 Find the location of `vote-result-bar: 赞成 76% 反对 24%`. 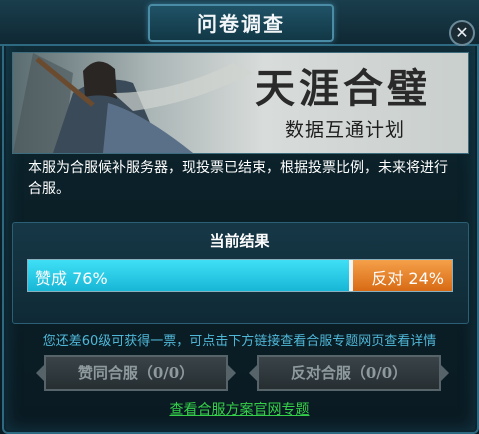

vote-result-bar: 赞成 76% 反对 24% is located at coordinates (240, 275).